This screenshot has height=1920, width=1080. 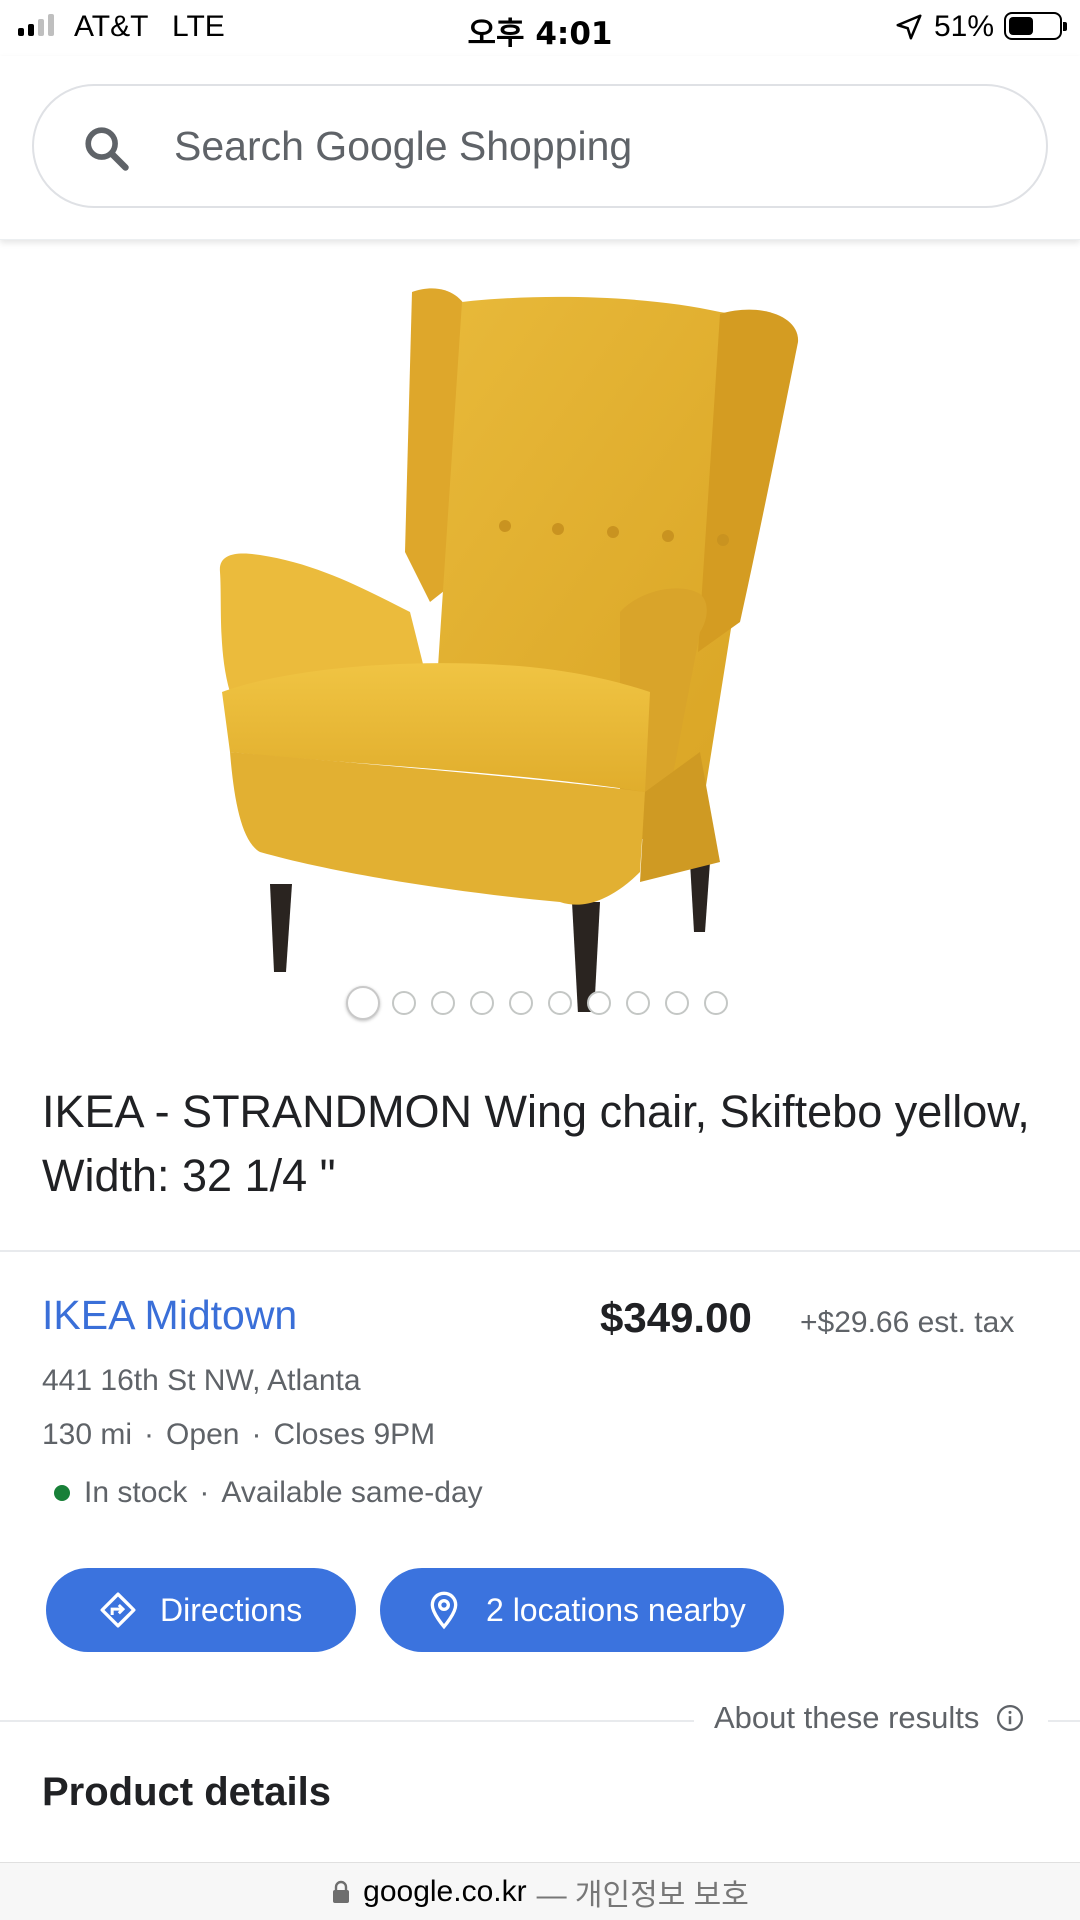 What do you see at coordinates (584, 146) in the screenshot?
I see `search-input` at bounding box center [584, 146].